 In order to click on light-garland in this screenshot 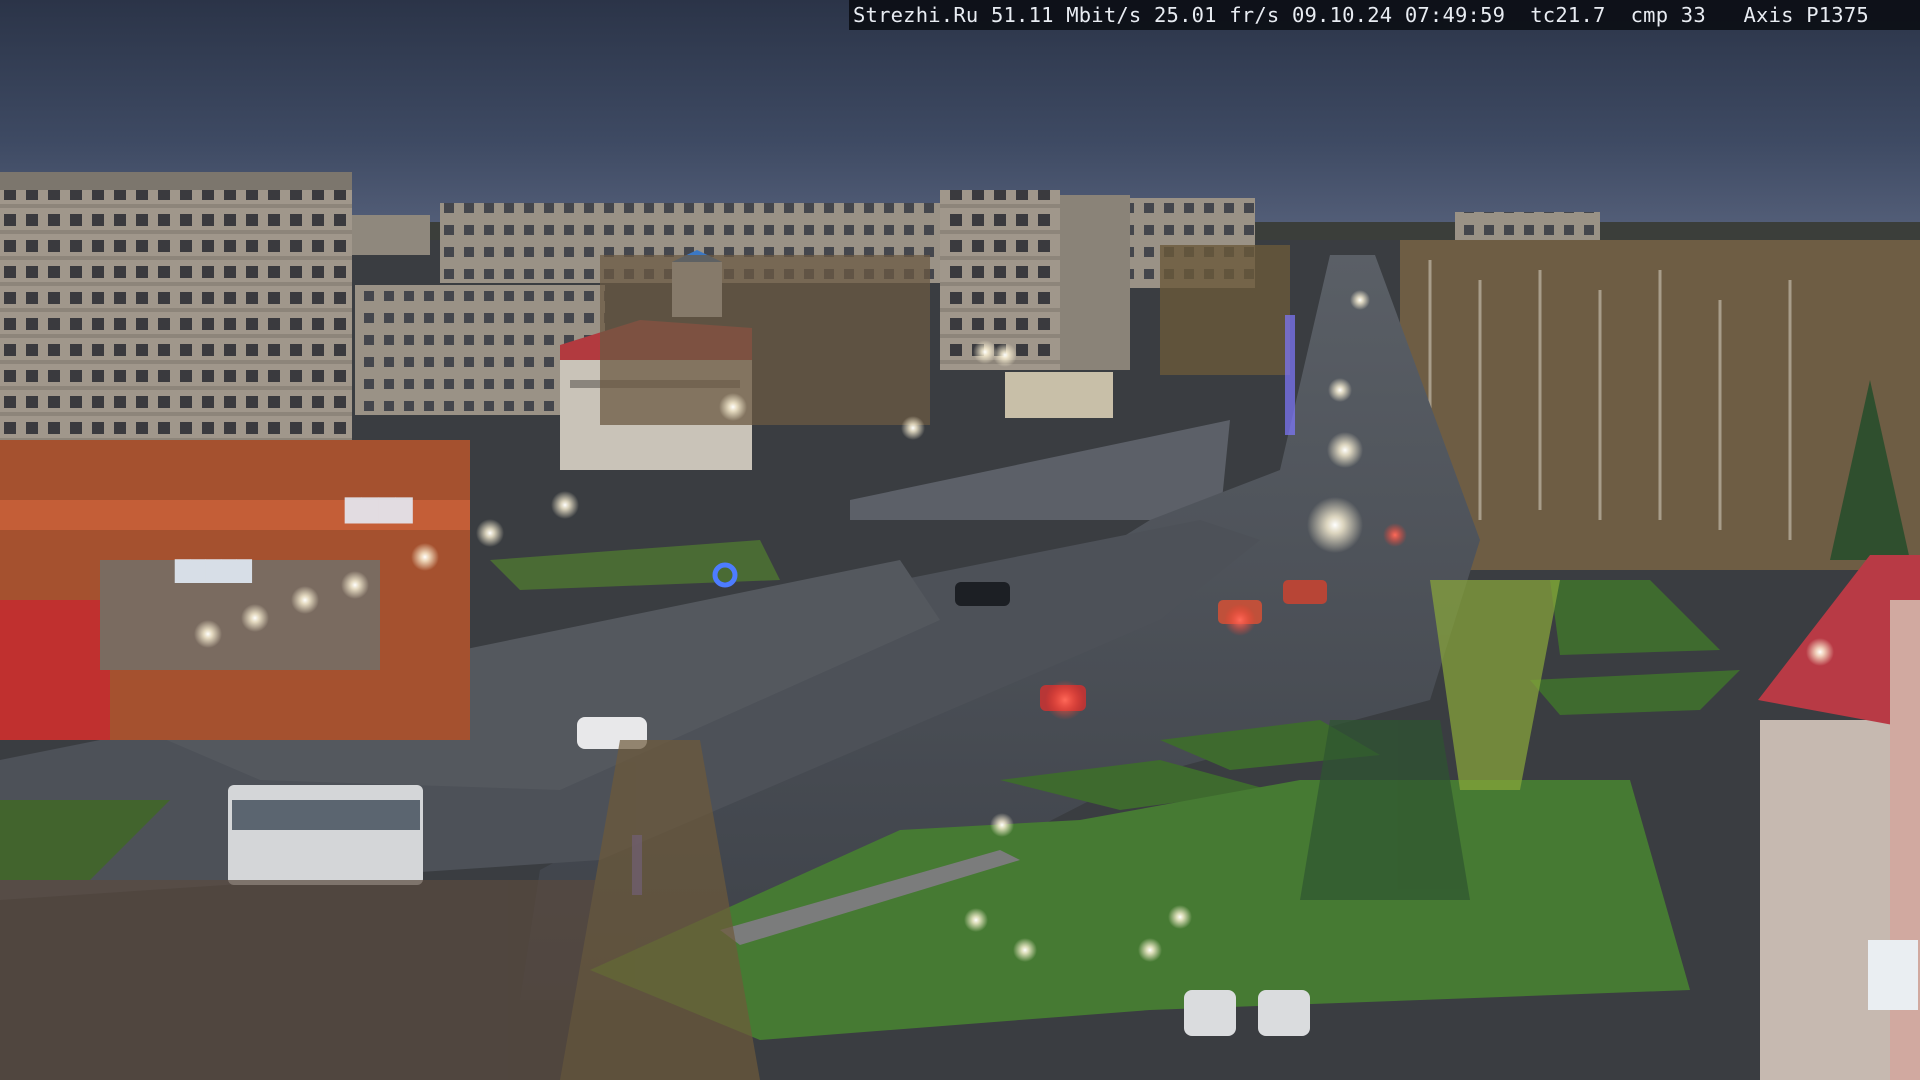, I will do `click(1290, 375)`.